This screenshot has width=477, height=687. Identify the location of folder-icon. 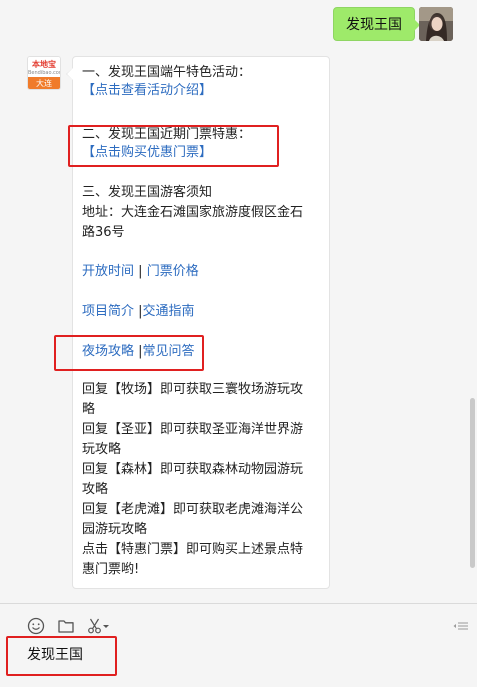
(66, 626).